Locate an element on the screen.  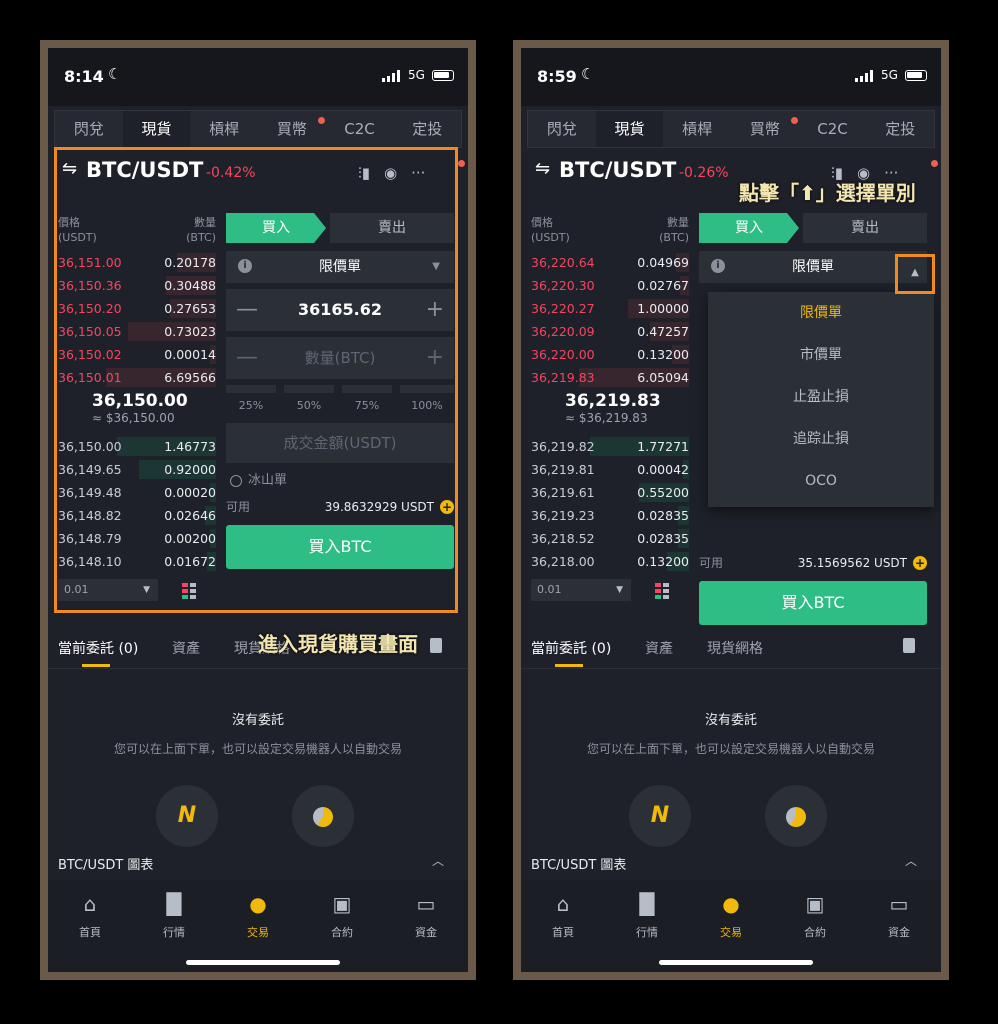
buy-tab: 買入 is located at coordinates (749, 228).